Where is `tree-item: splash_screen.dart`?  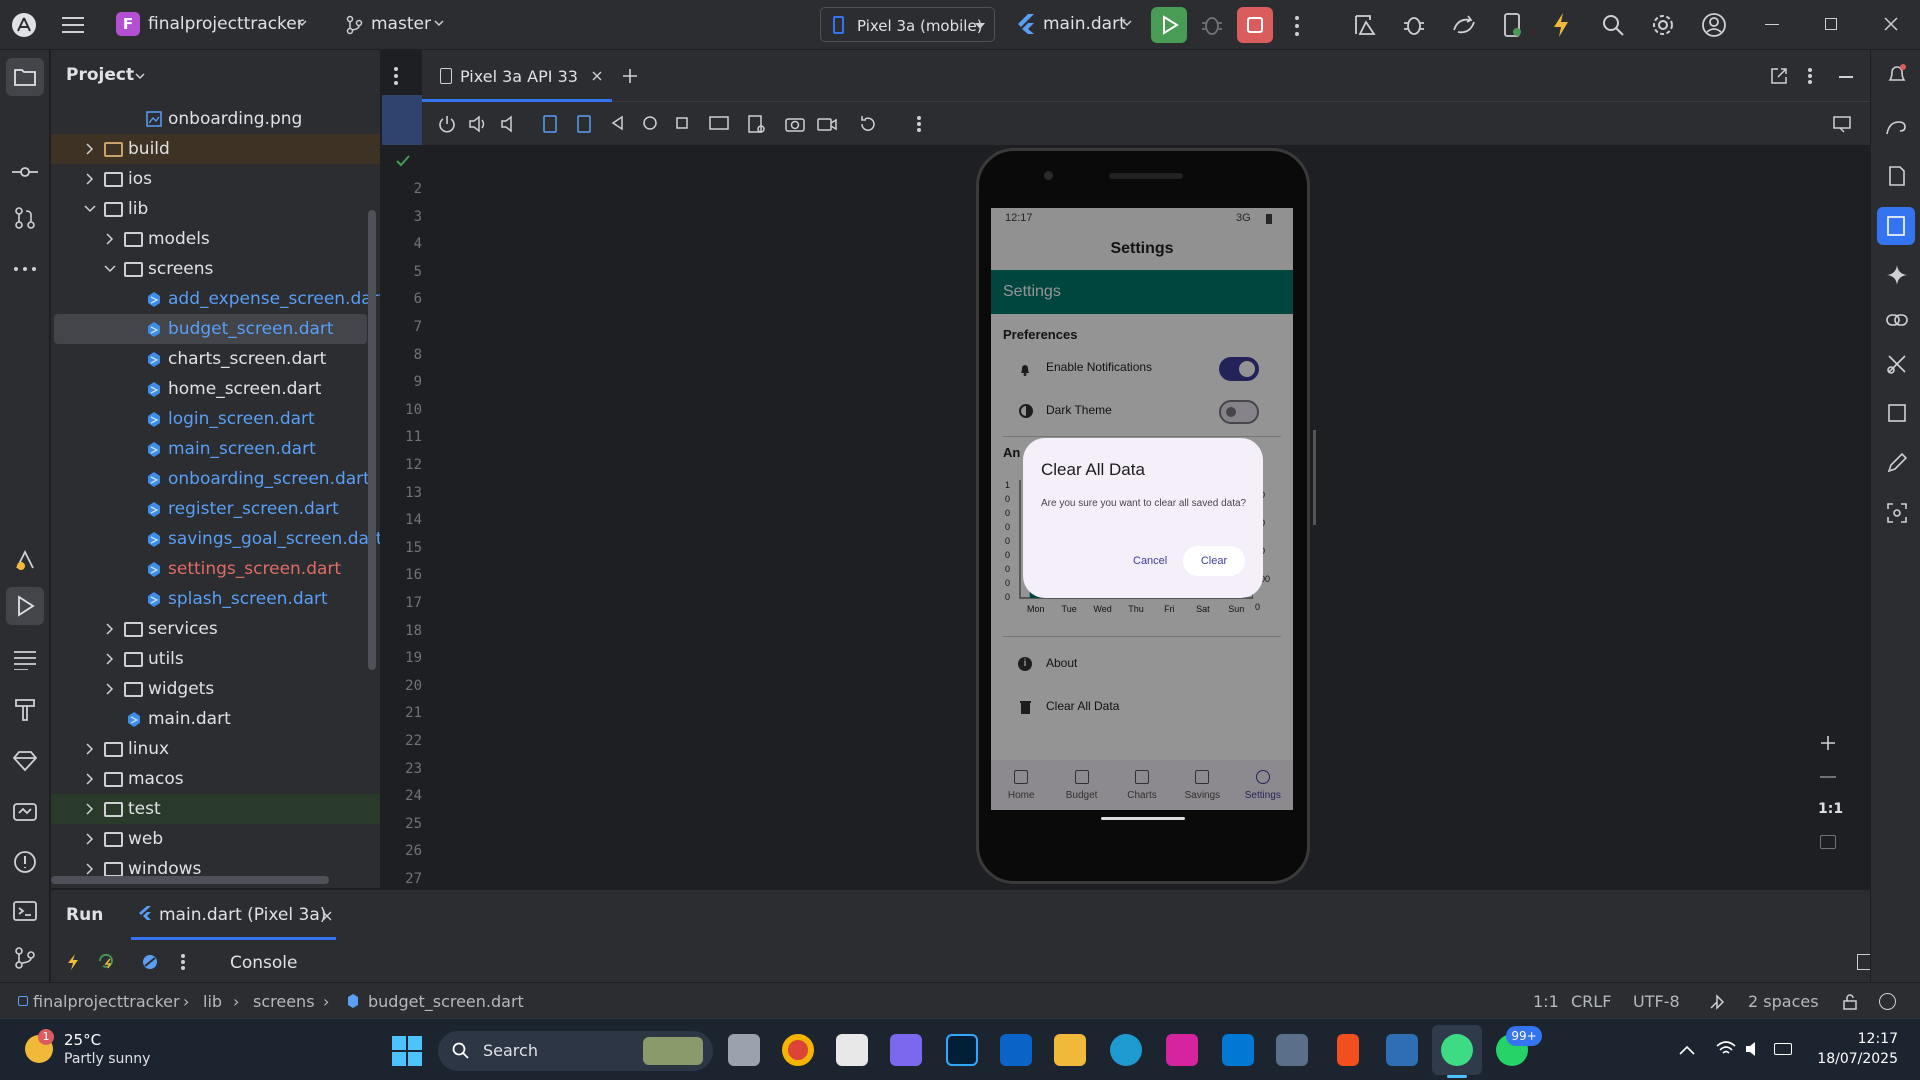 tree-item: splash_screen.dart is located at coordinates (215, 599).